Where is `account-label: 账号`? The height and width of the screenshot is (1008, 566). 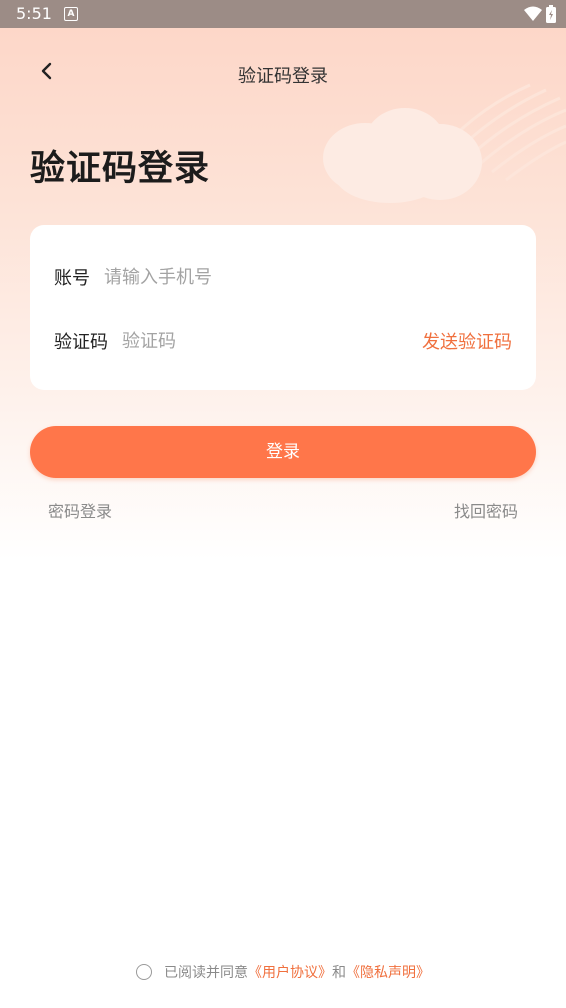
account-label: 账号 is located at coordinates (72, 278).